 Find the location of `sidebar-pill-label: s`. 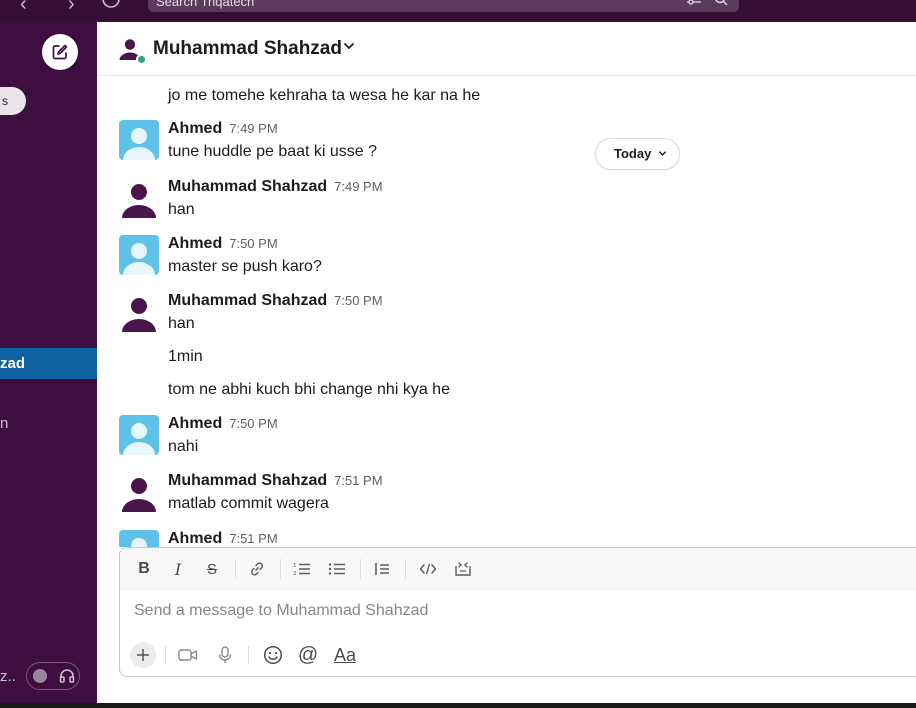

sidebar-pill-label: s is located at coordinates (5, 101).